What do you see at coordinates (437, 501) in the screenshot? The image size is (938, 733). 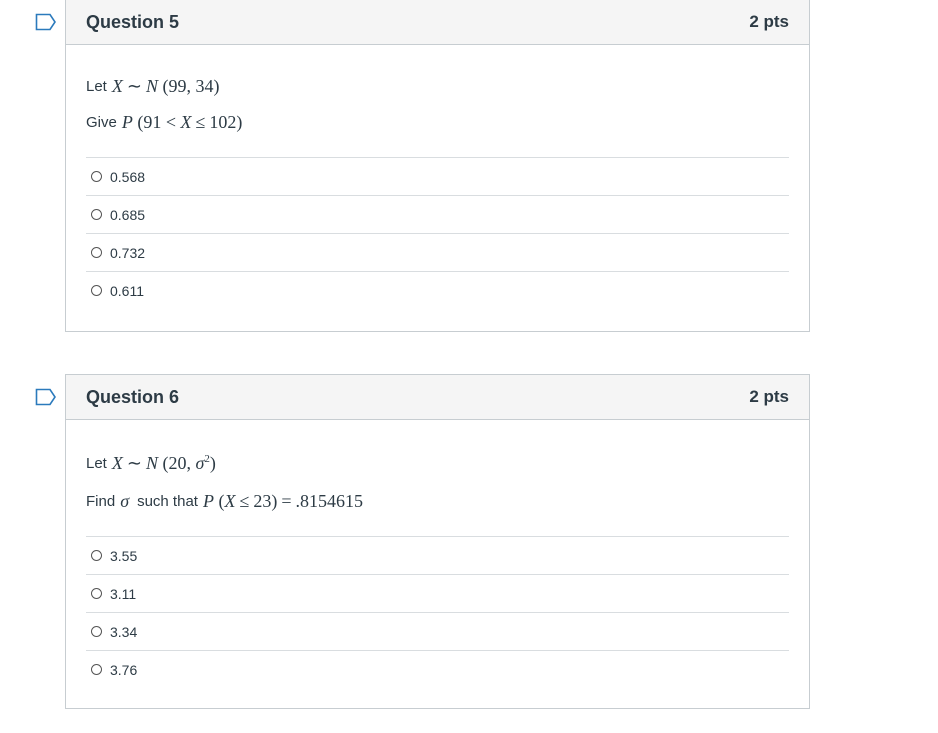 I see `question-stem-line: Find σ such that P (X ≤23) = .8154615` at bounding box center [437, 501].